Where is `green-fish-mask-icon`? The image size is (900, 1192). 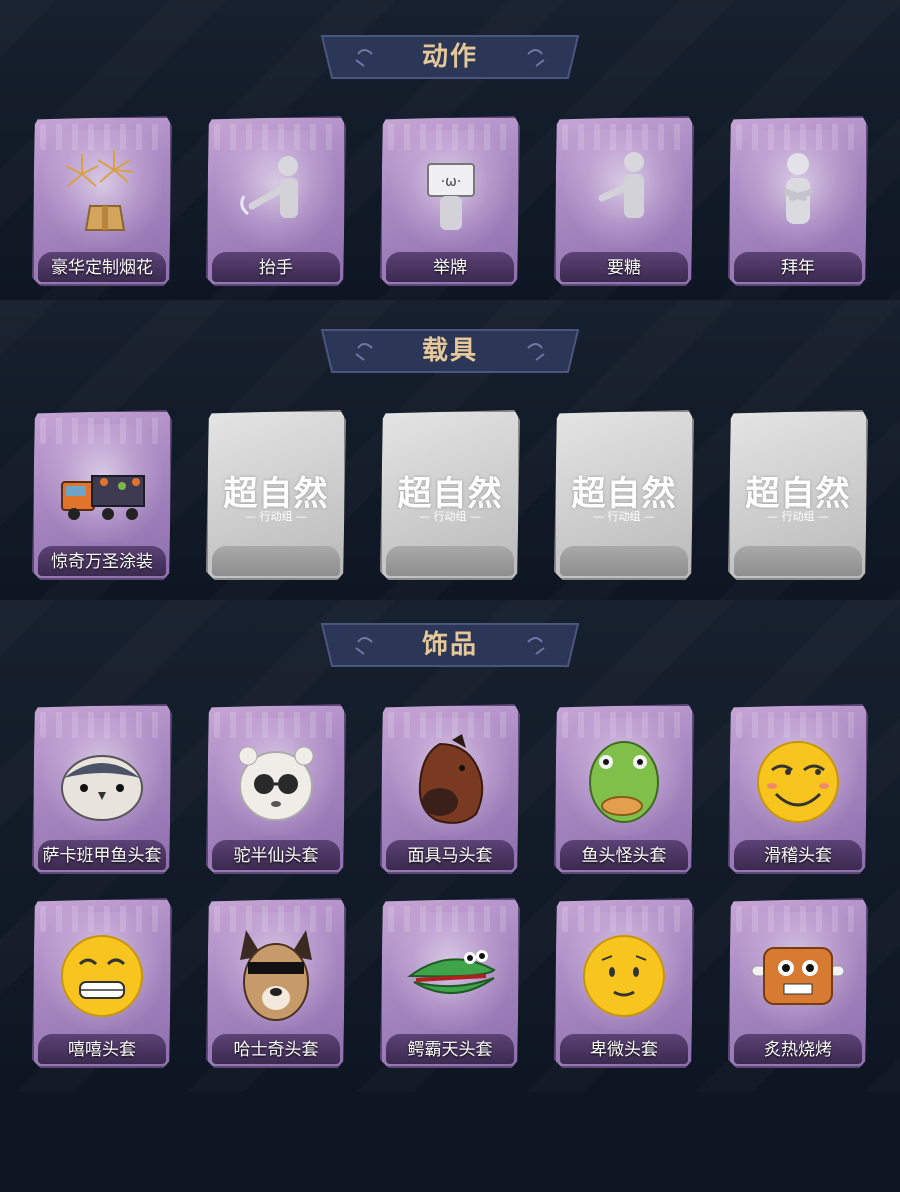 green-fish-mask-icon is located at coordinates (624, 782).